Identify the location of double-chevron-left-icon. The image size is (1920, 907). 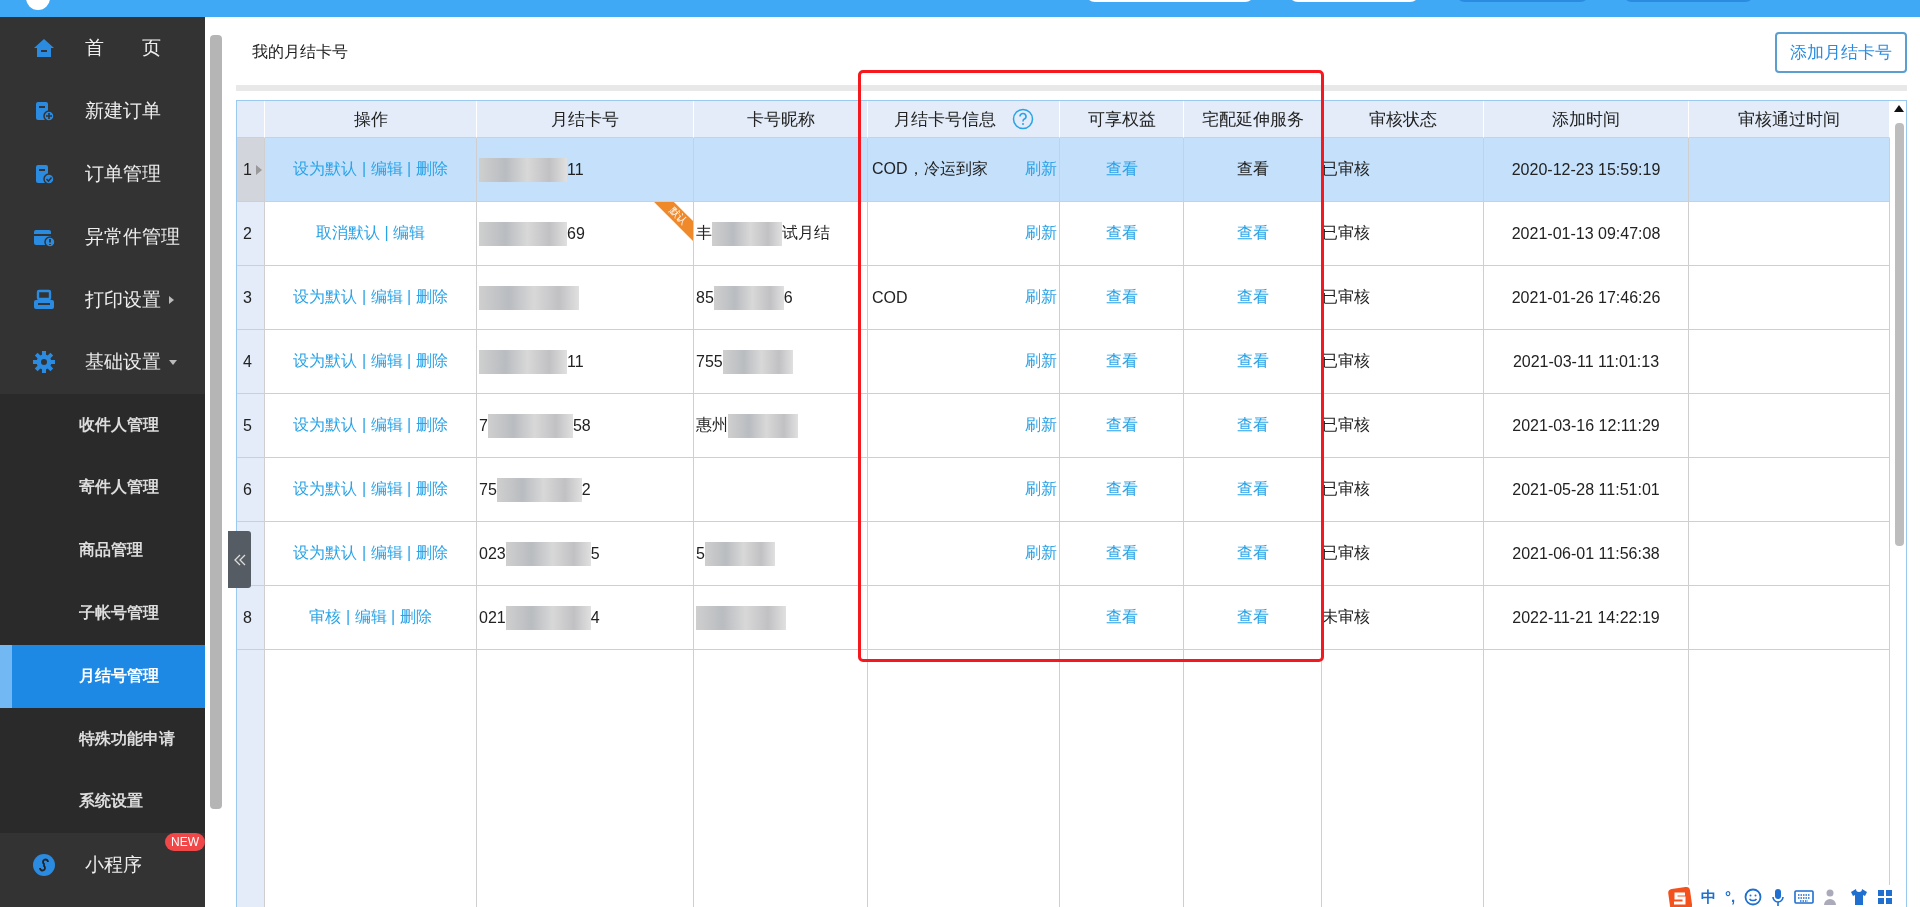
(239, 559).